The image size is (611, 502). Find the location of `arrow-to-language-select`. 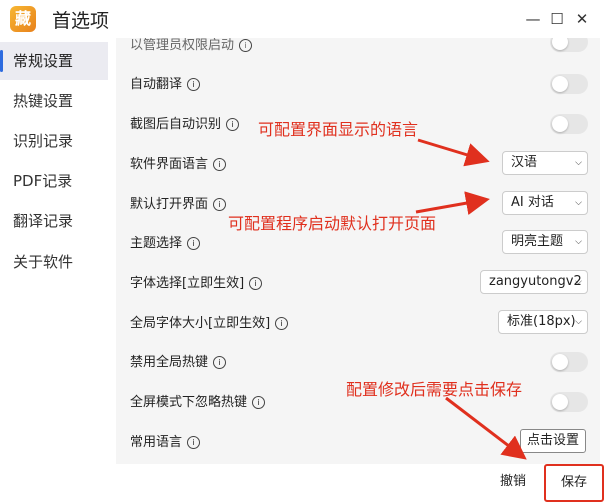

arrow-to-language-select is located at coordinates (453, 152).